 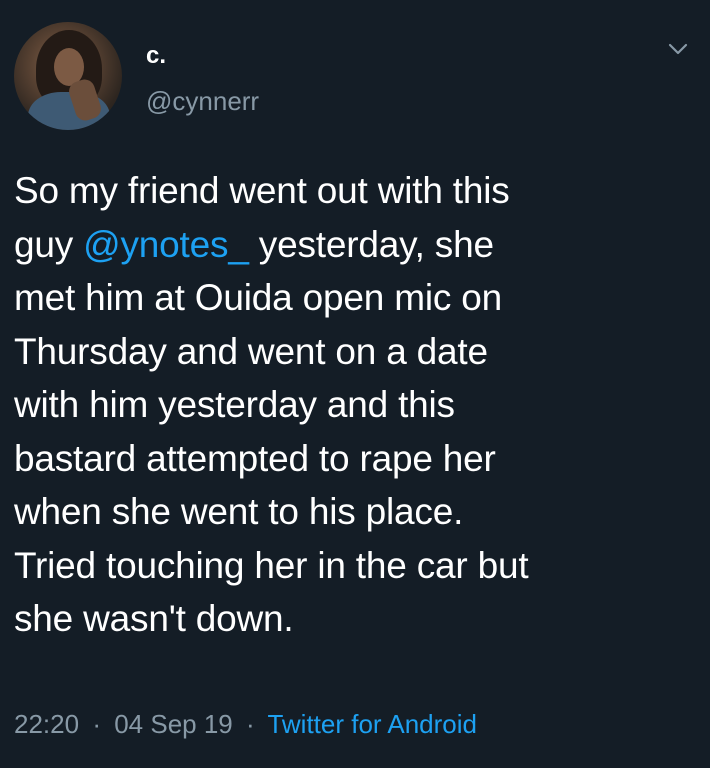 I want to click on chevron-down-icon, so click(x=678, y=49).